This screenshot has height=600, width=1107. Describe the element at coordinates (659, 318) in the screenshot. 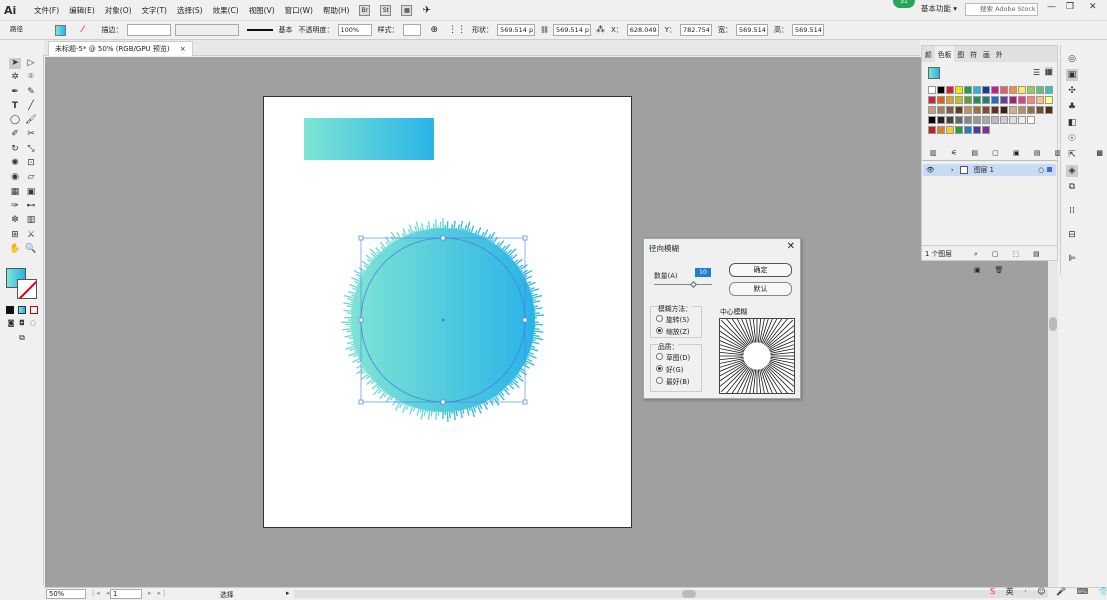

I see `method-spin-radio` at that location.